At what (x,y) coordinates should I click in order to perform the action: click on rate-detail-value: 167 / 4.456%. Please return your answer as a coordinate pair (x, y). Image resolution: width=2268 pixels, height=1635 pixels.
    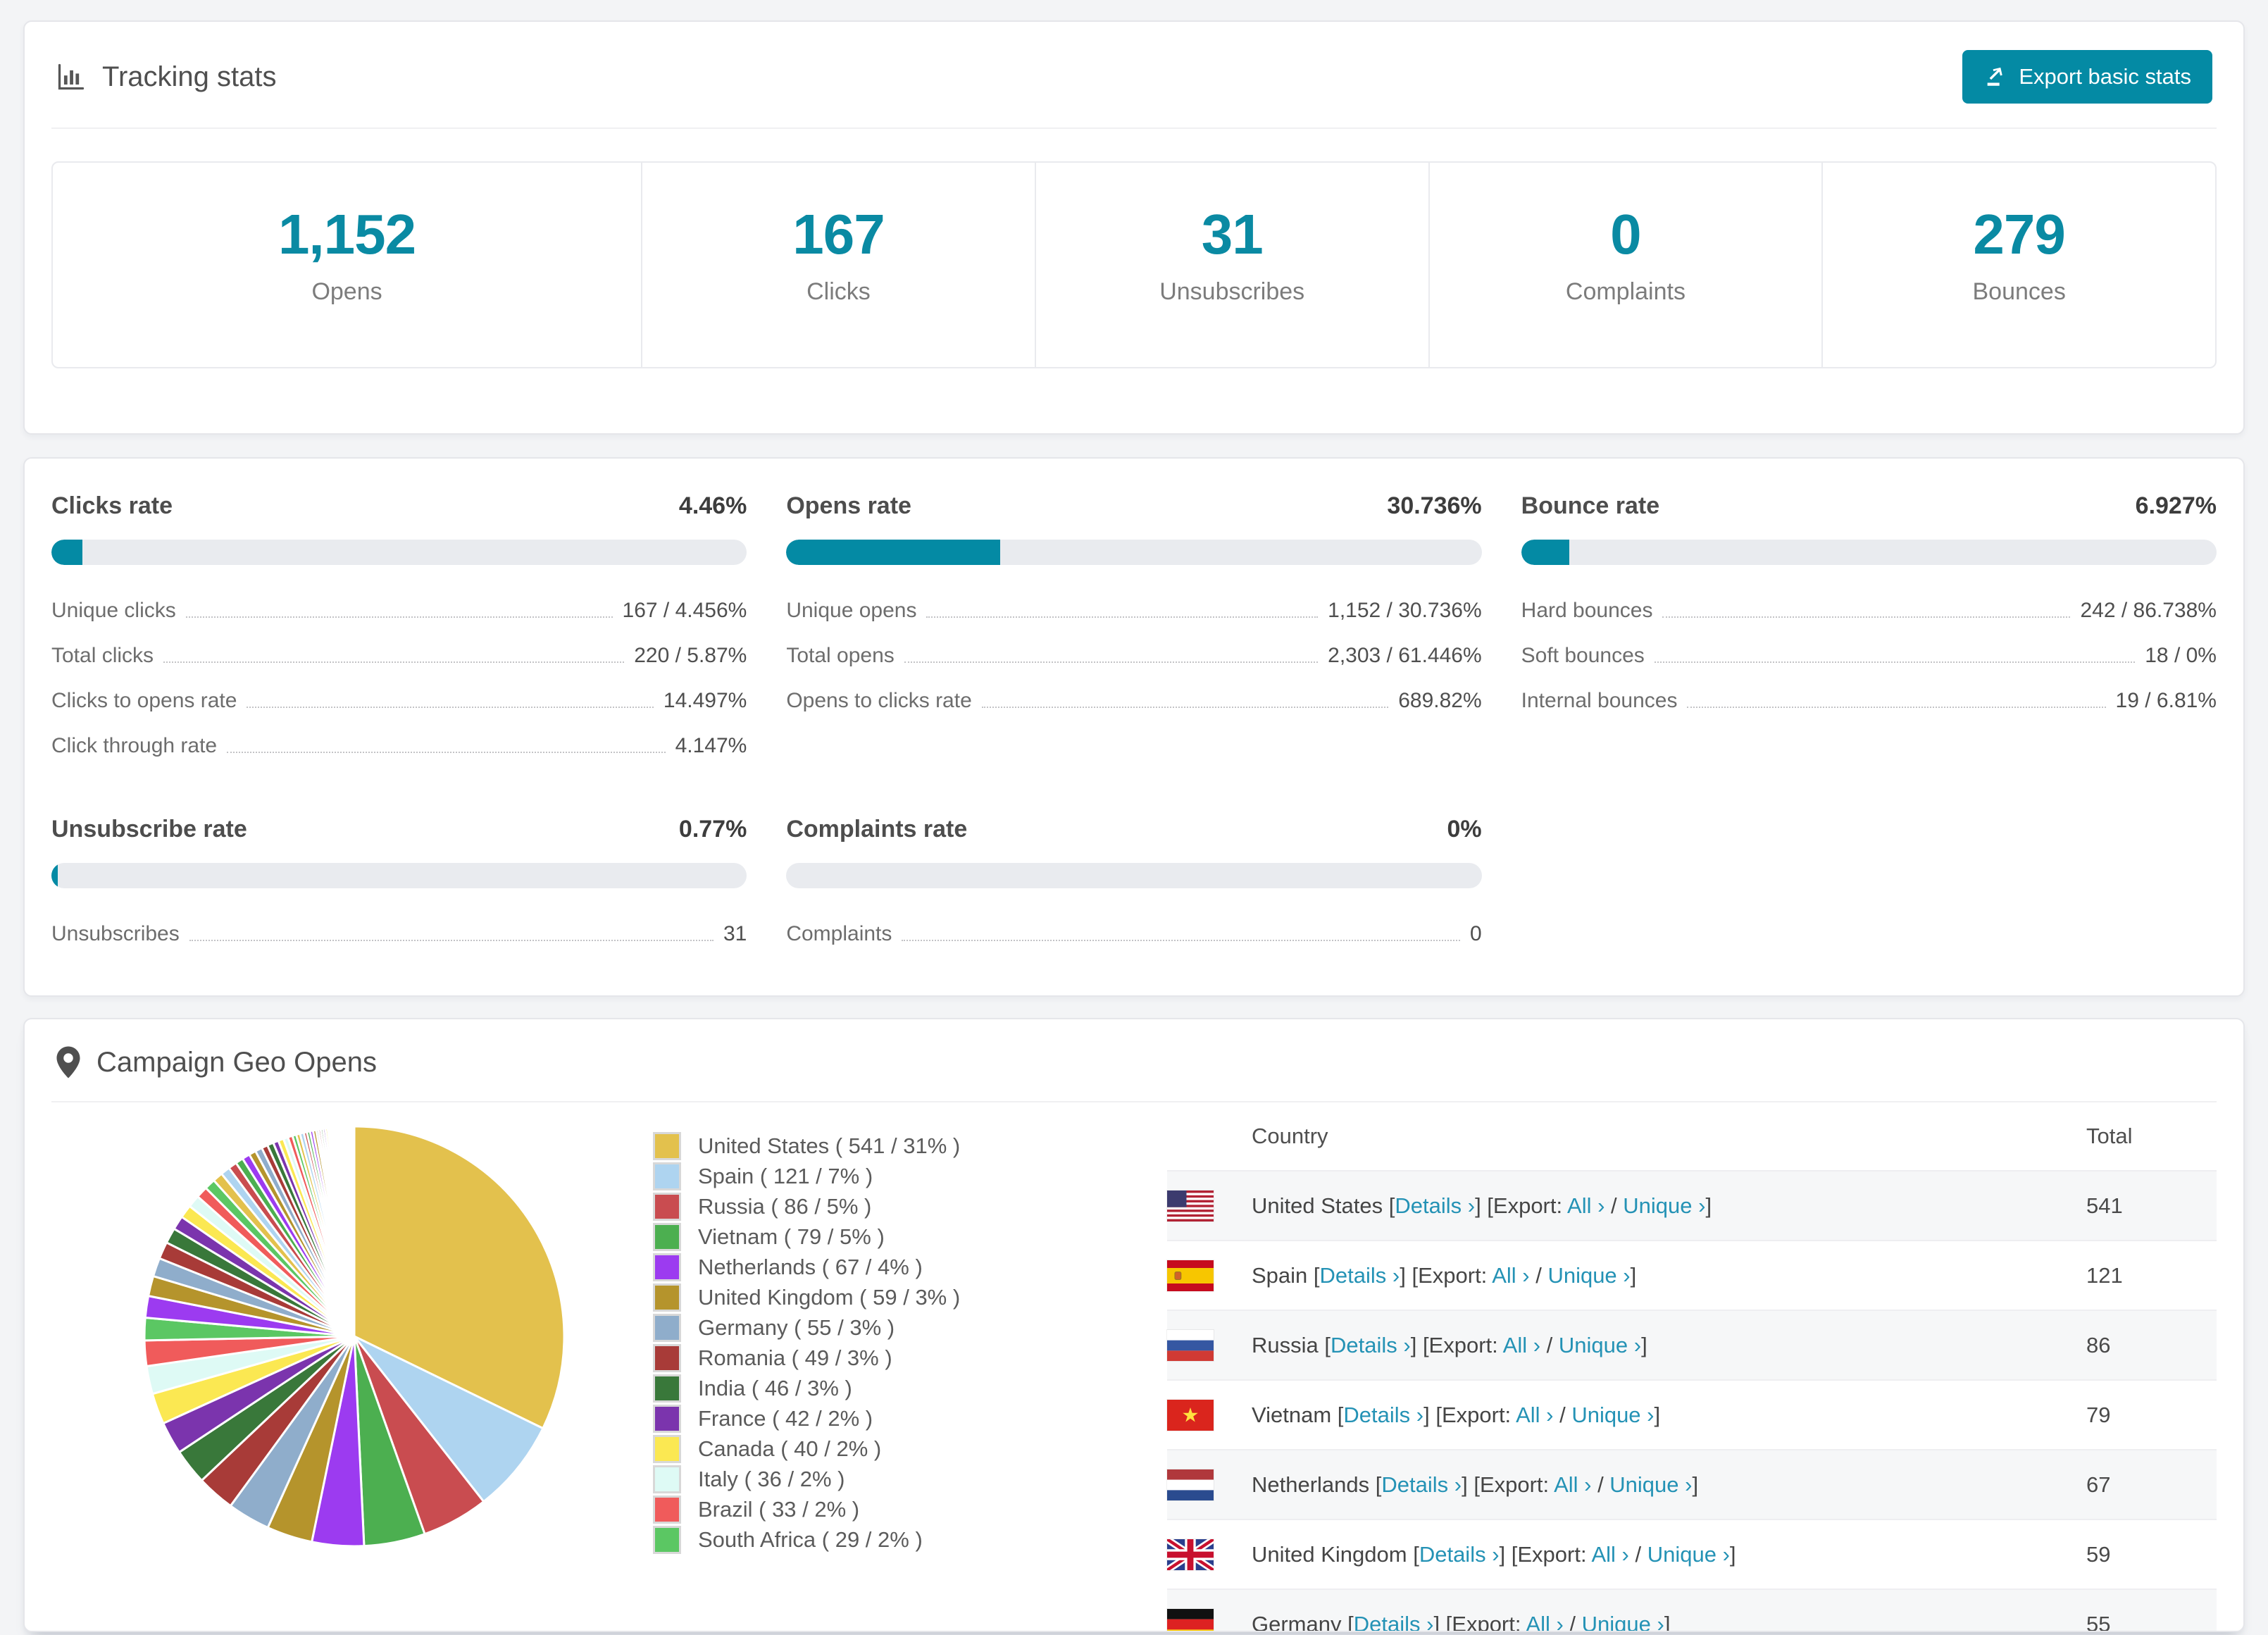
    Looking at the image, I should click on (685, 610).